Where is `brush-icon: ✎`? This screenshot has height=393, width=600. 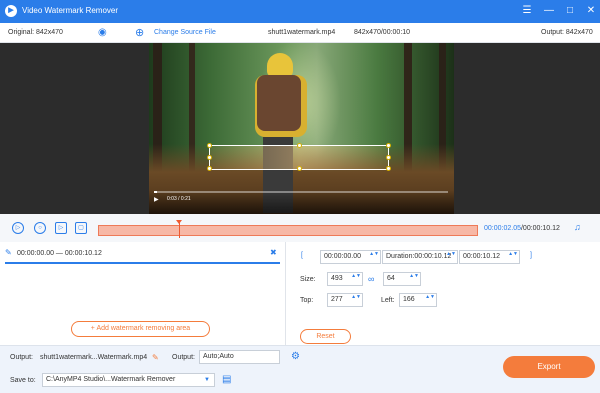
brush-icon: ✎ is located at coordinates (8, 252).